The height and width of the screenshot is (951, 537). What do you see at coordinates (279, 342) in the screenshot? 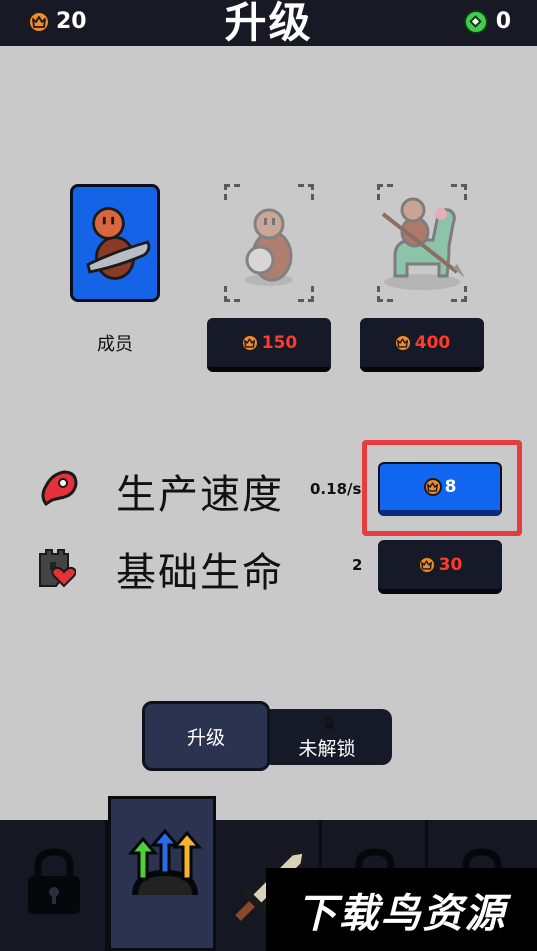
I see `price-label: 150` at bounding box center [279, 342].